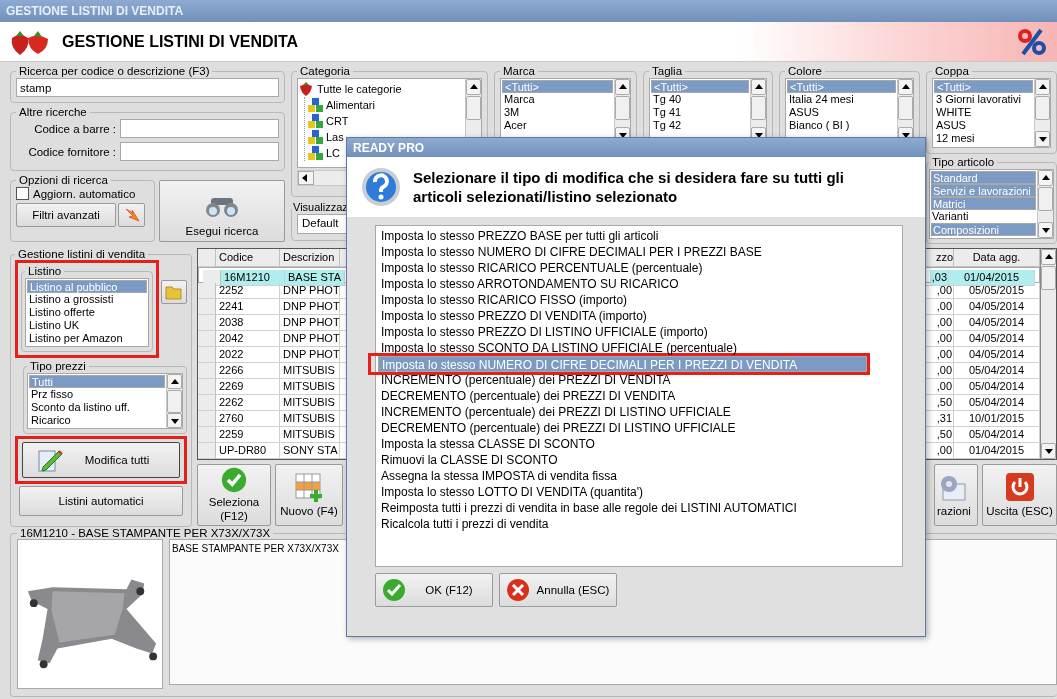 The width and height of the screenshot is (1057, 699). What do you see at coordinates (74, 128) in the screenshot?
I see `field-label: Codice a barre :` at bounding box center [74, 128].